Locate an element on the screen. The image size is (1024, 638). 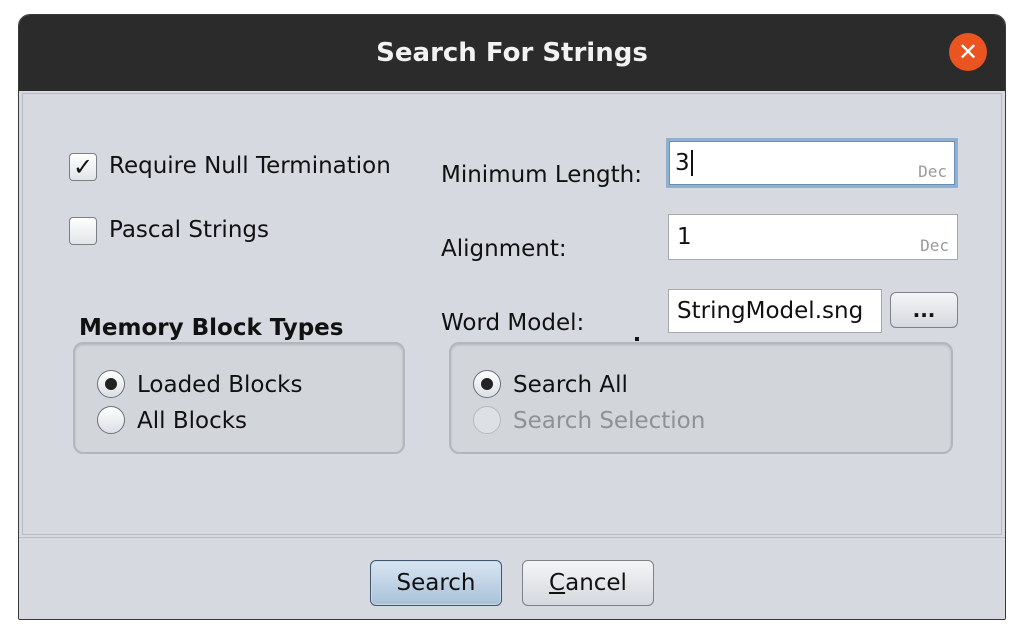
search-button-label: Search is located at coordinates (436, 583).